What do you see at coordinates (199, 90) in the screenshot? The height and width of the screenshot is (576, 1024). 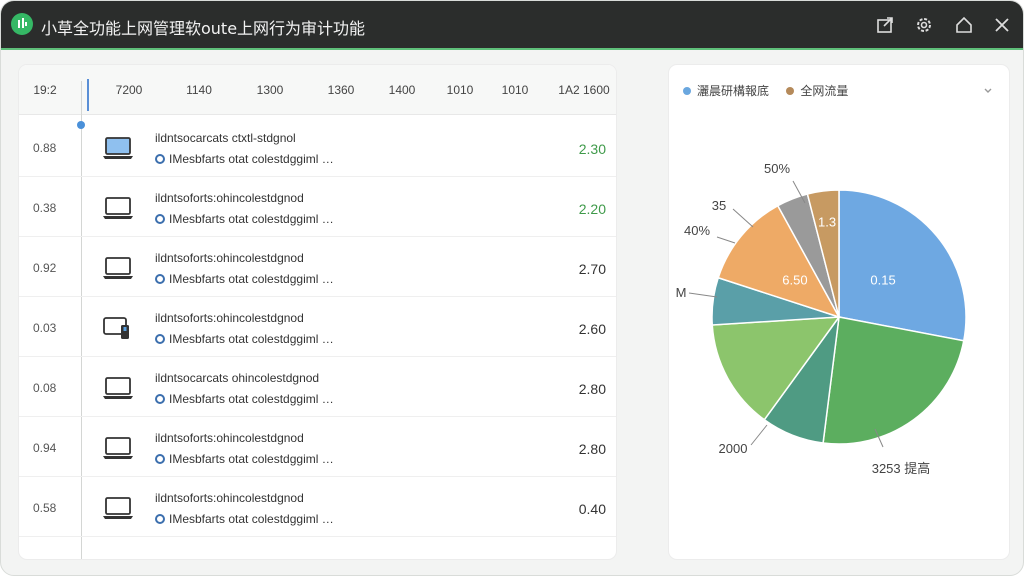 I see `axis-tick-label: 1140` at bounding box center [199, 90].